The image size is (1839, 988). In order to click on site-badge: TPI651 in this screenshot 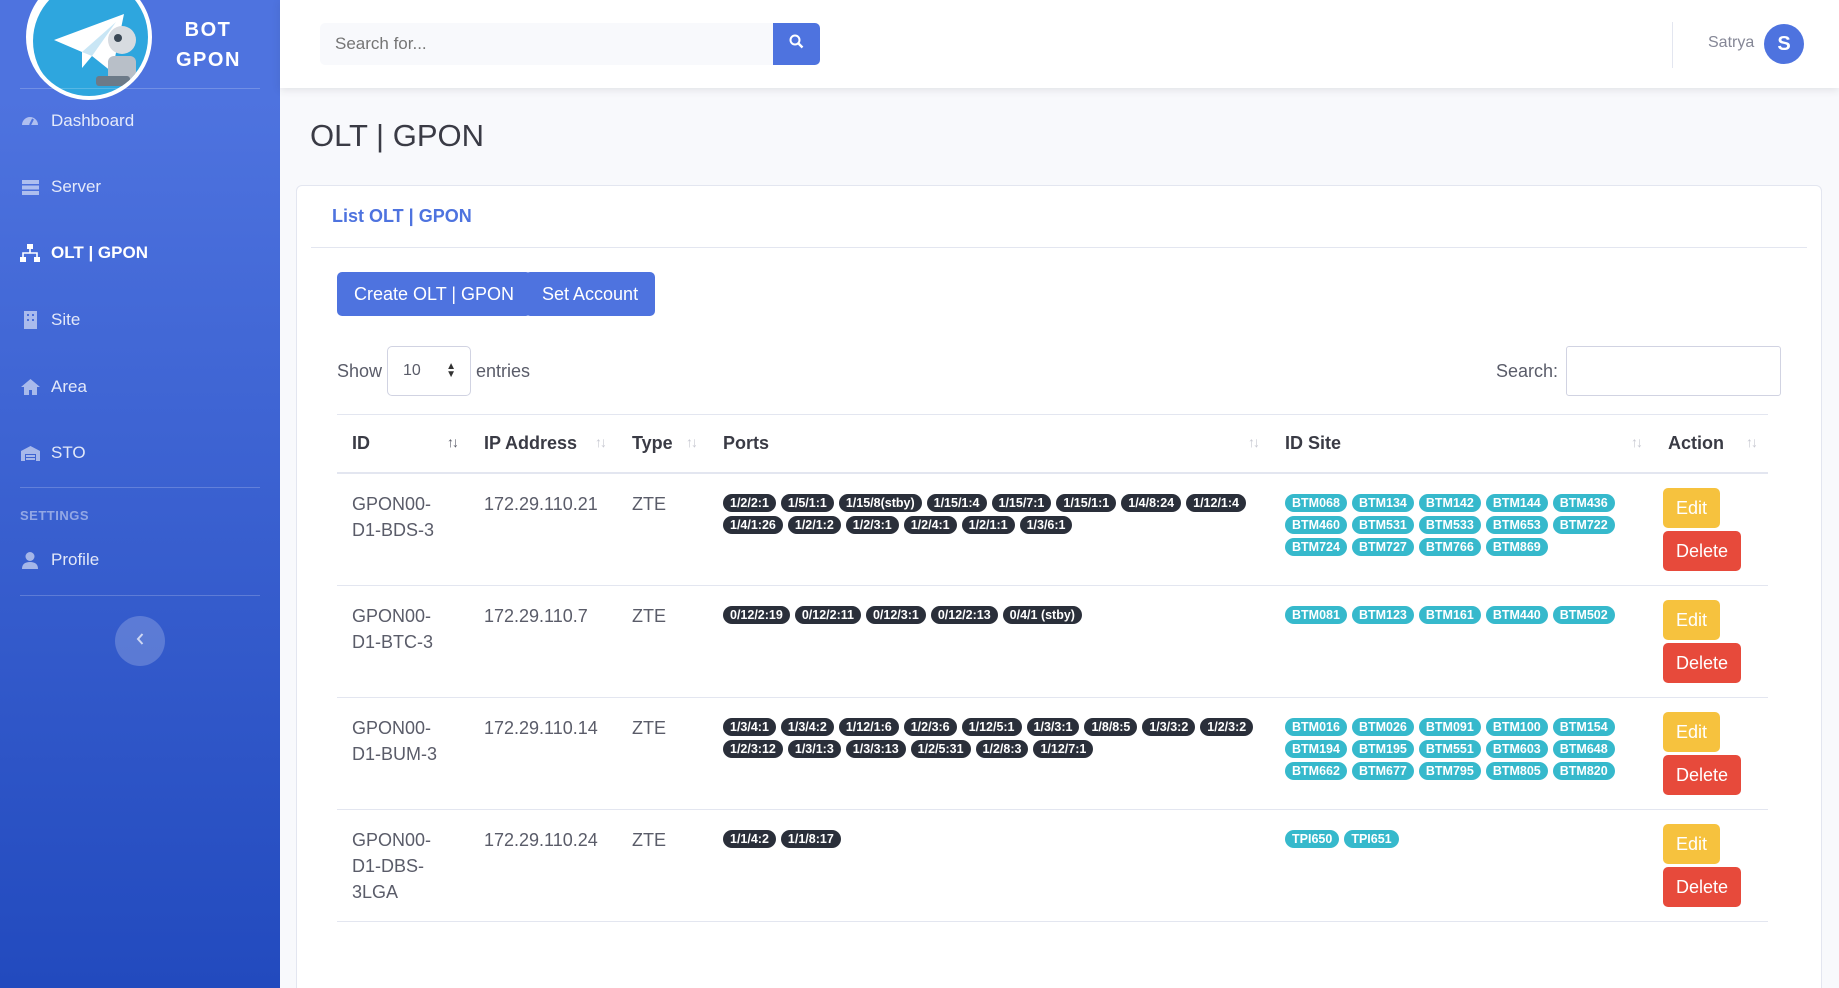, I will do `click(1371, 838)`.